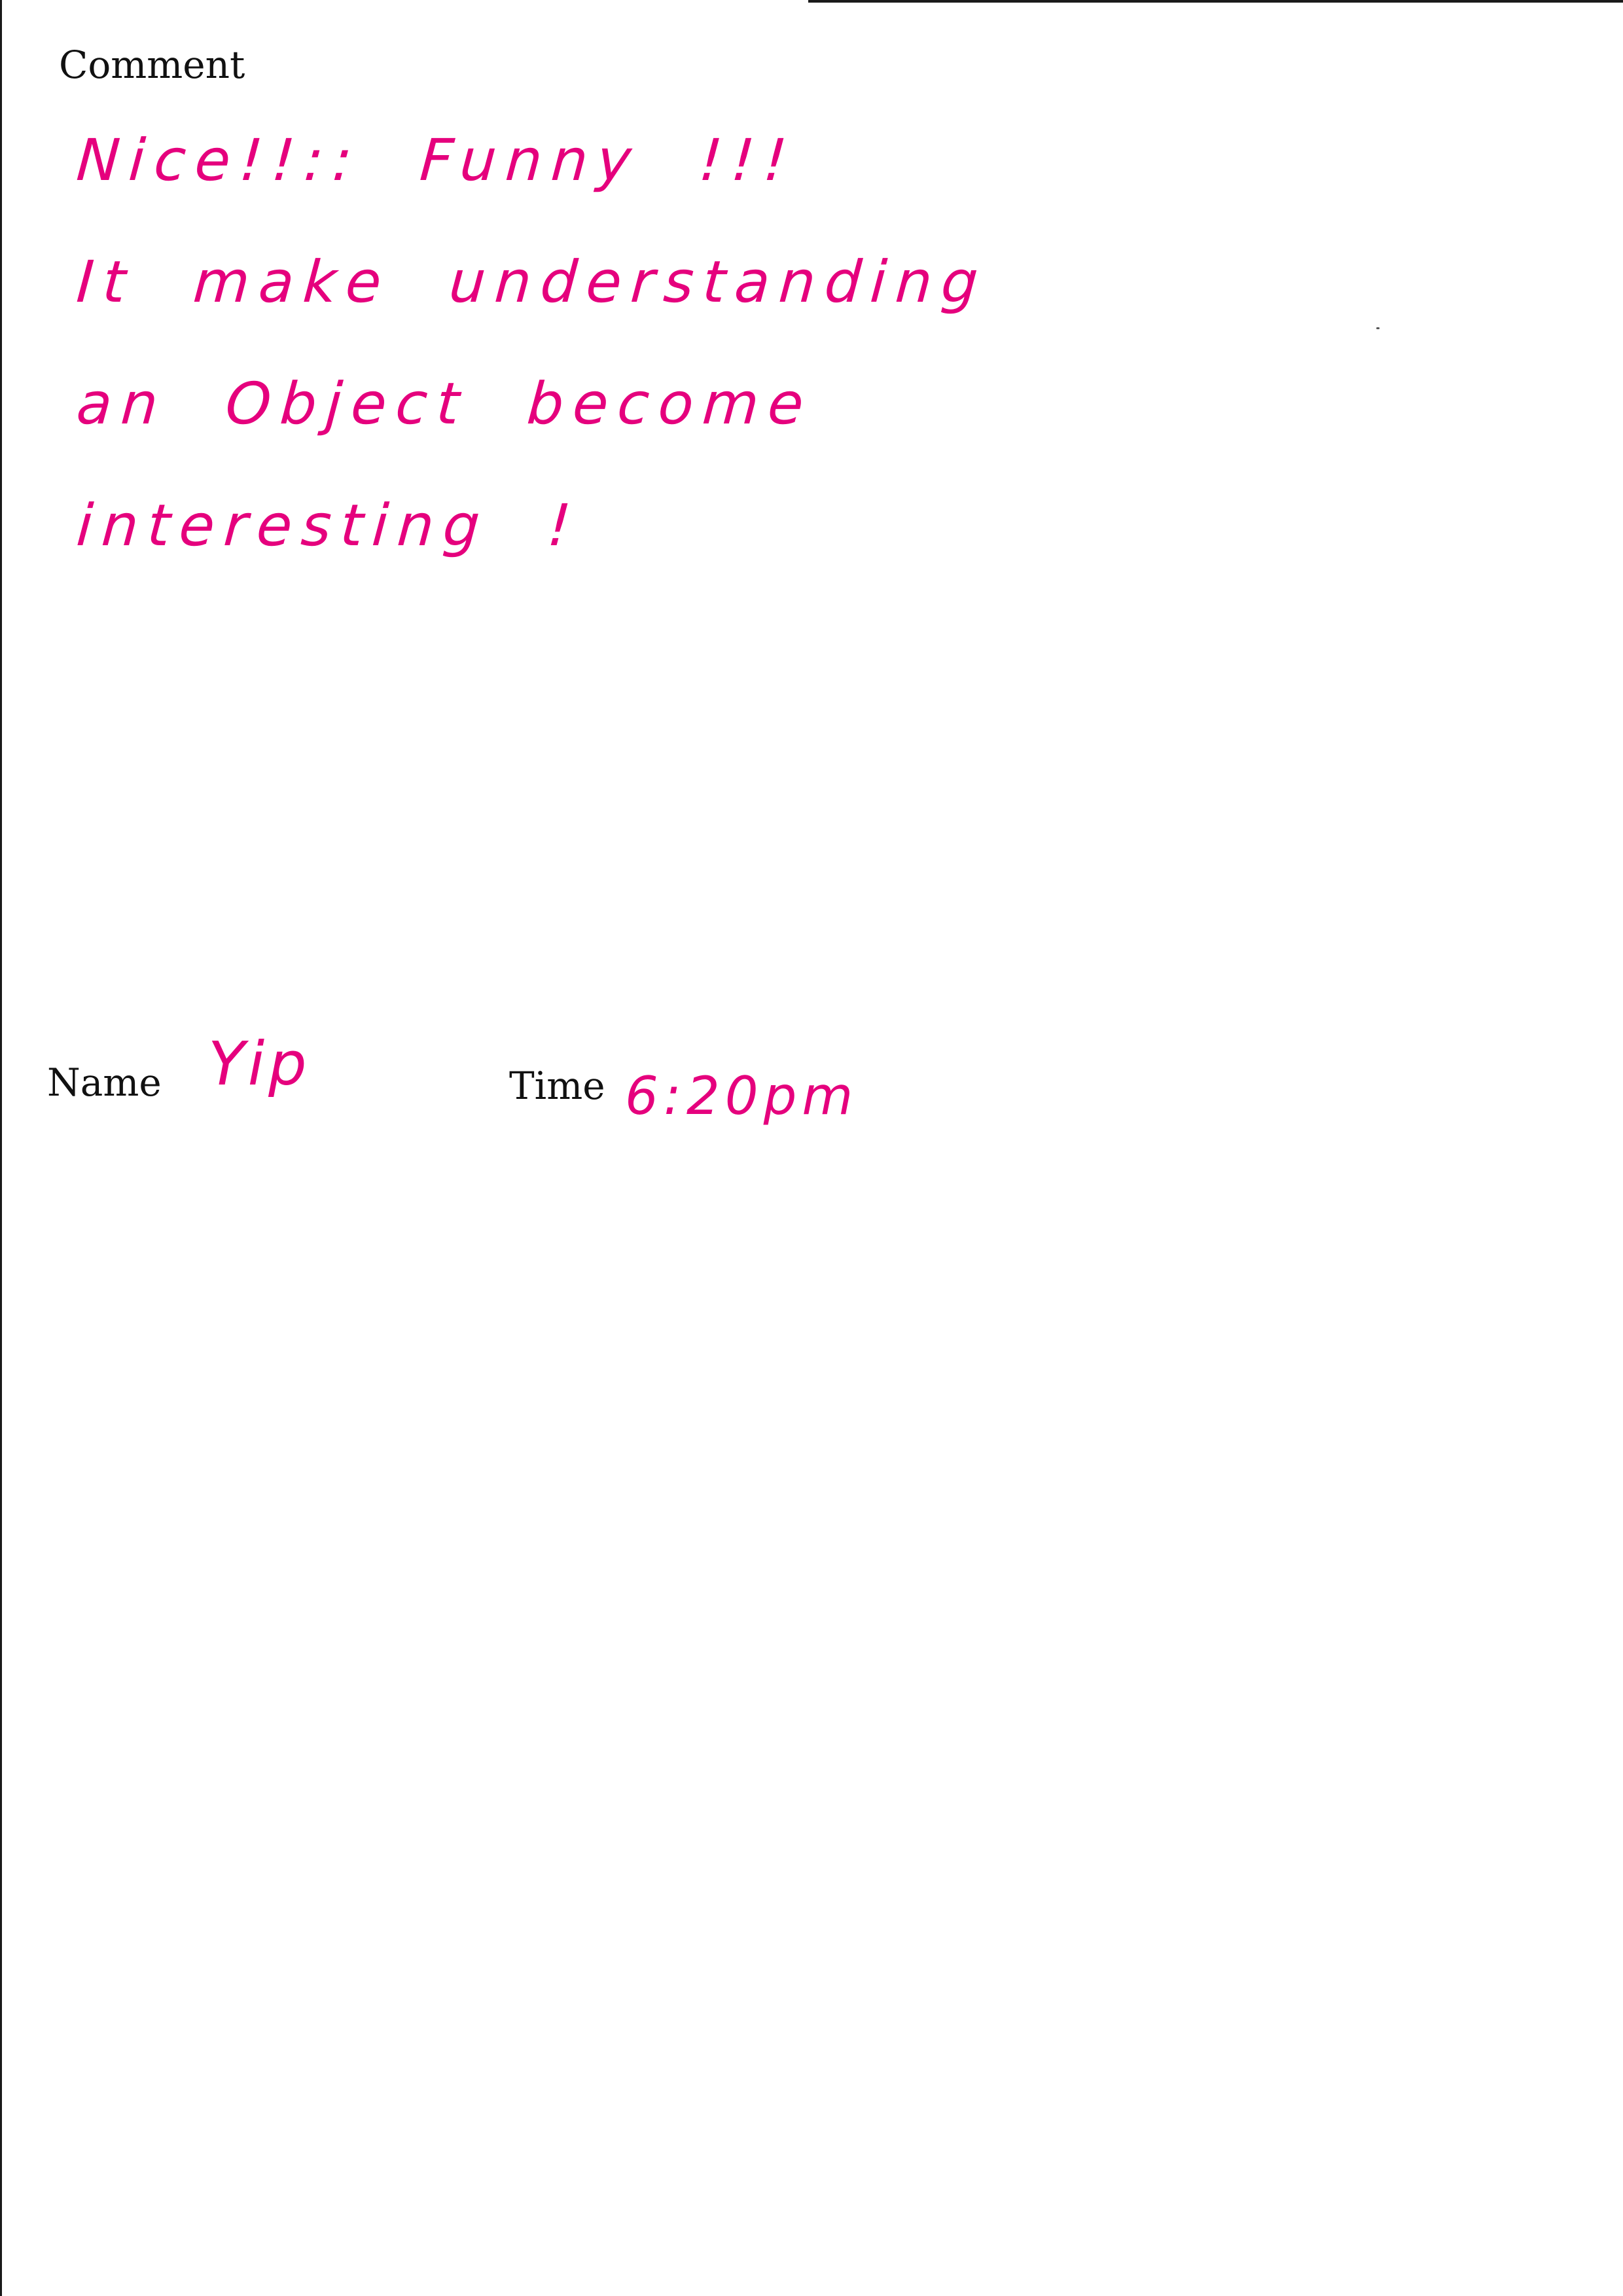  I want to click on comment-line-2: It make understanding, so click(532, 281).